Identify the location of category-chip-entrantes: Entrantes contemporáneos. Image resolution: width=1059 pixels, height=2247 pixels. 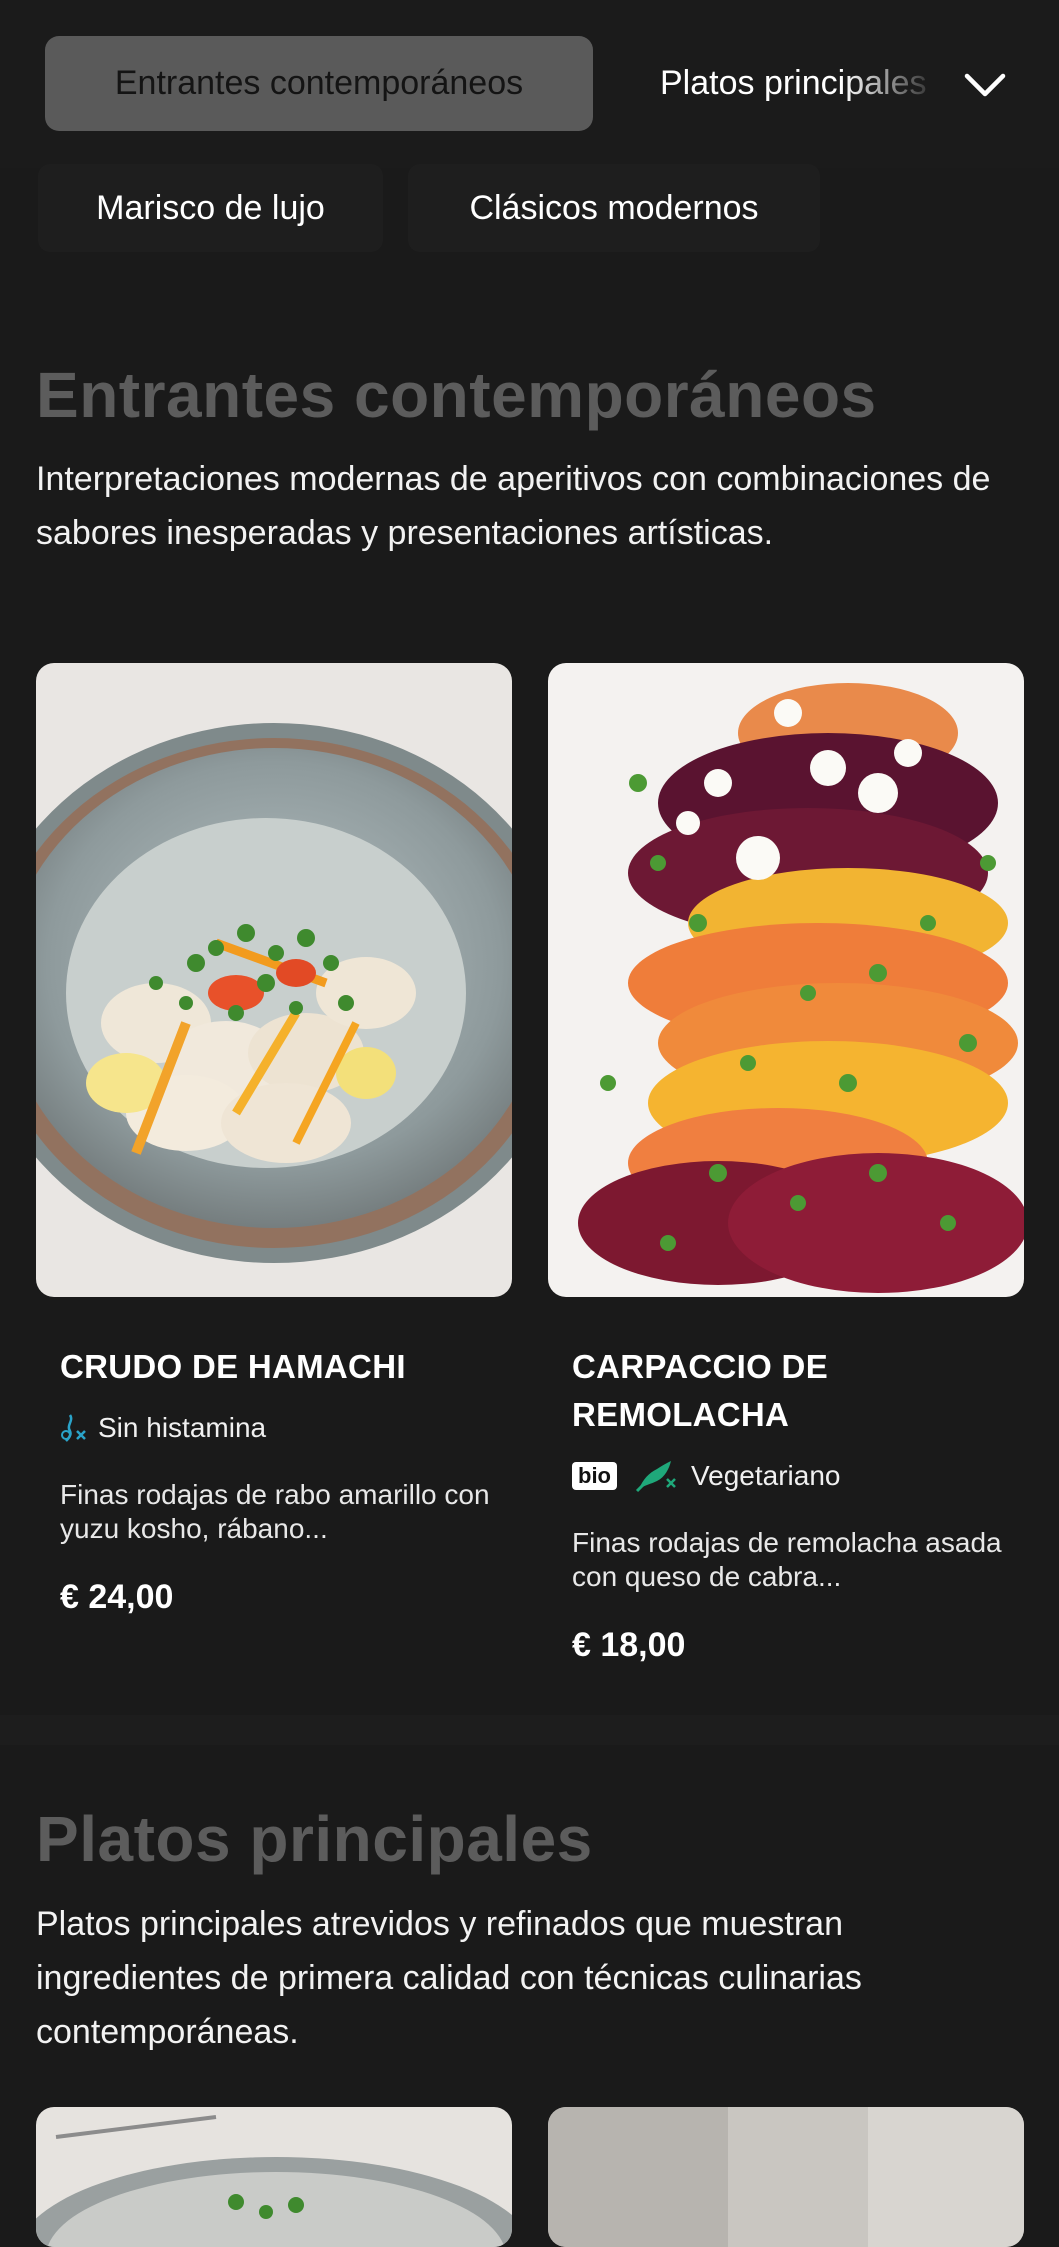
(319, 83).